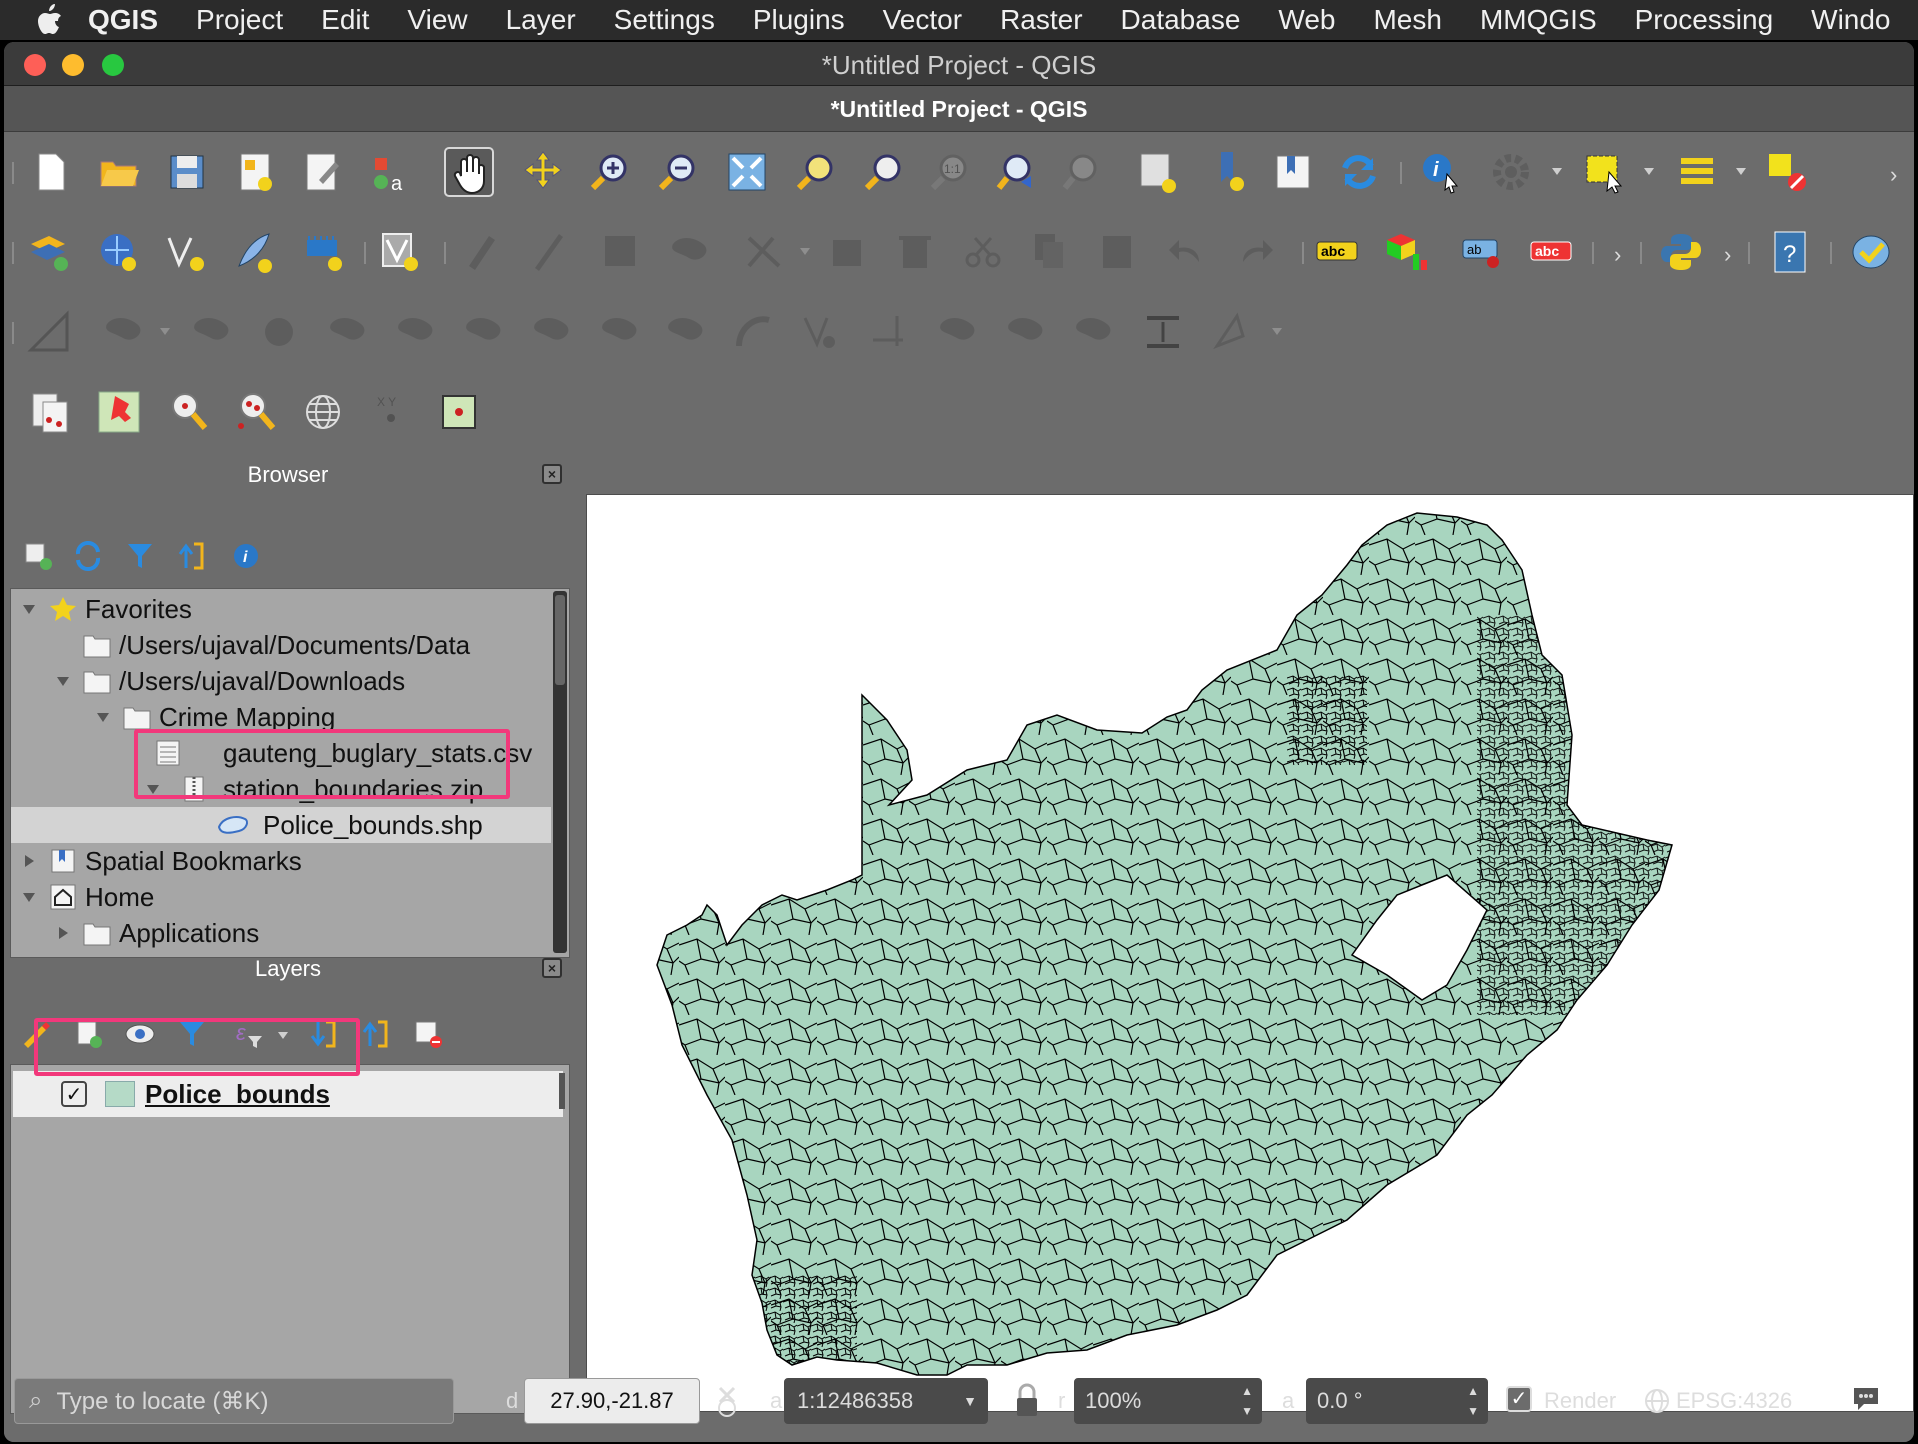 This screenshot has width=1918, height=1444. Describe the element at coordinates (1359, 172) in the screenshot. I see `refresh-icon` at that location.